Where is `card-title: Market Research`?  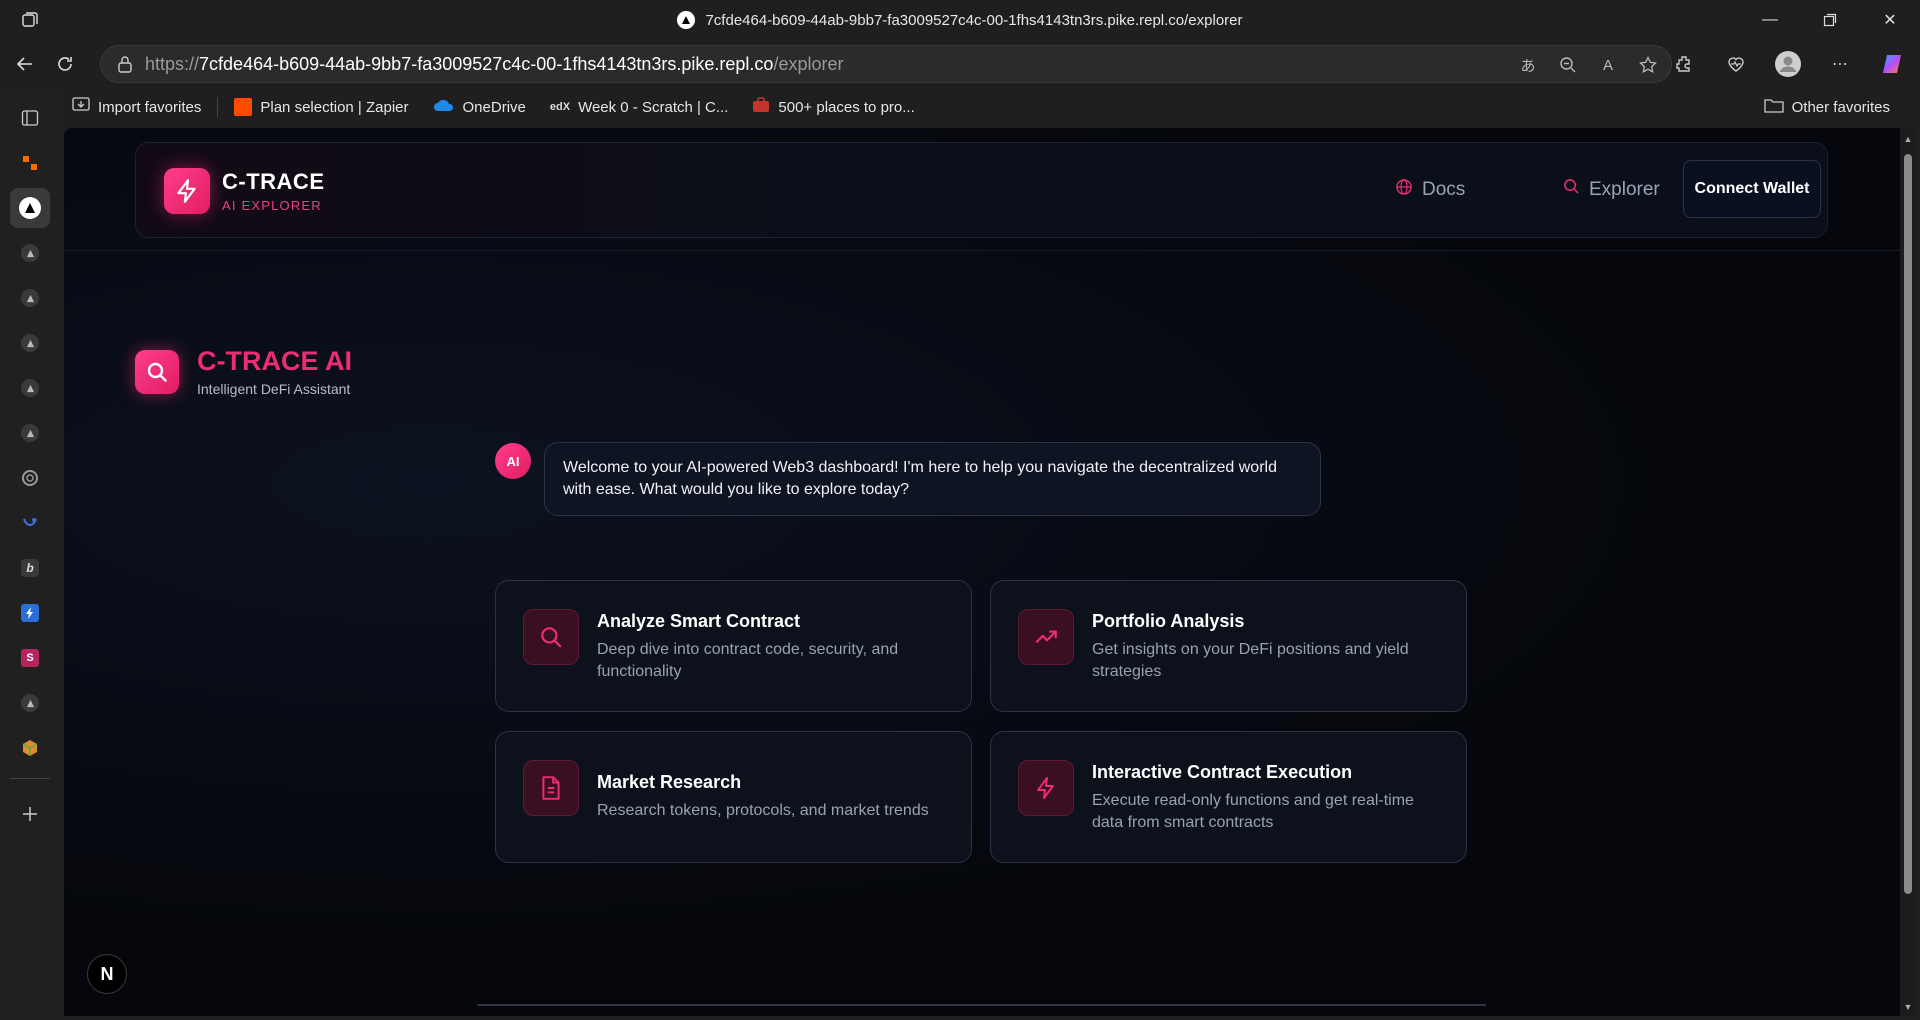
card-title: Market Research is located at coordinates (669, 782).